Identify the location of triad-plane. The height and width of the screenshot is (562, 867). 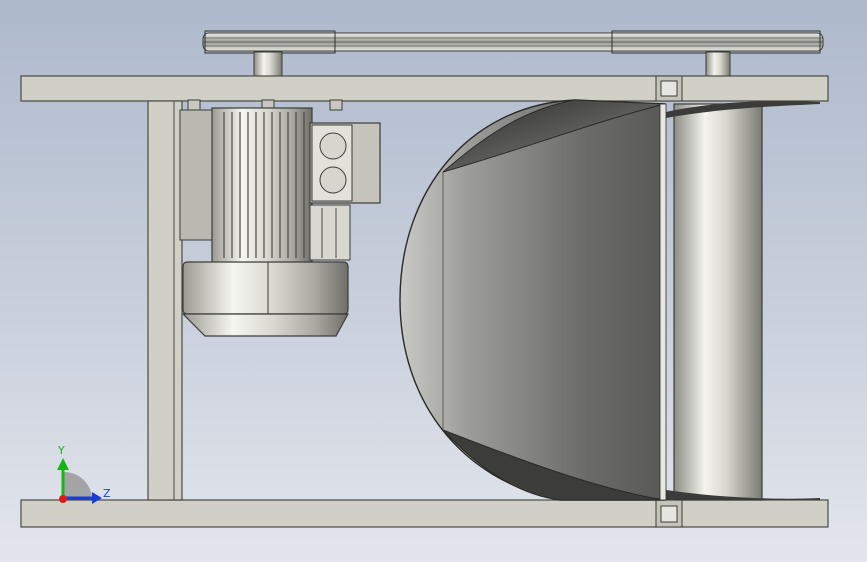
(78, 484).